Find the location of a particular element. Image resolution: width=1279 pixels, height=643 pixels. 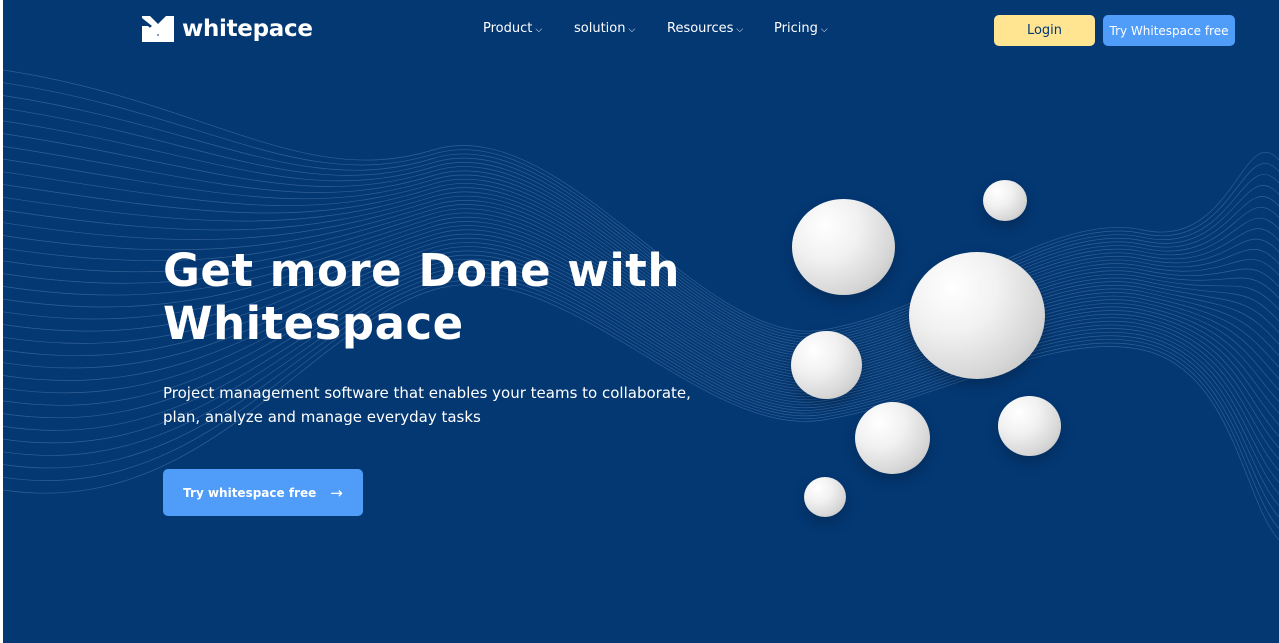

brand-logo: whitepace is located at coordinates (227, 29).